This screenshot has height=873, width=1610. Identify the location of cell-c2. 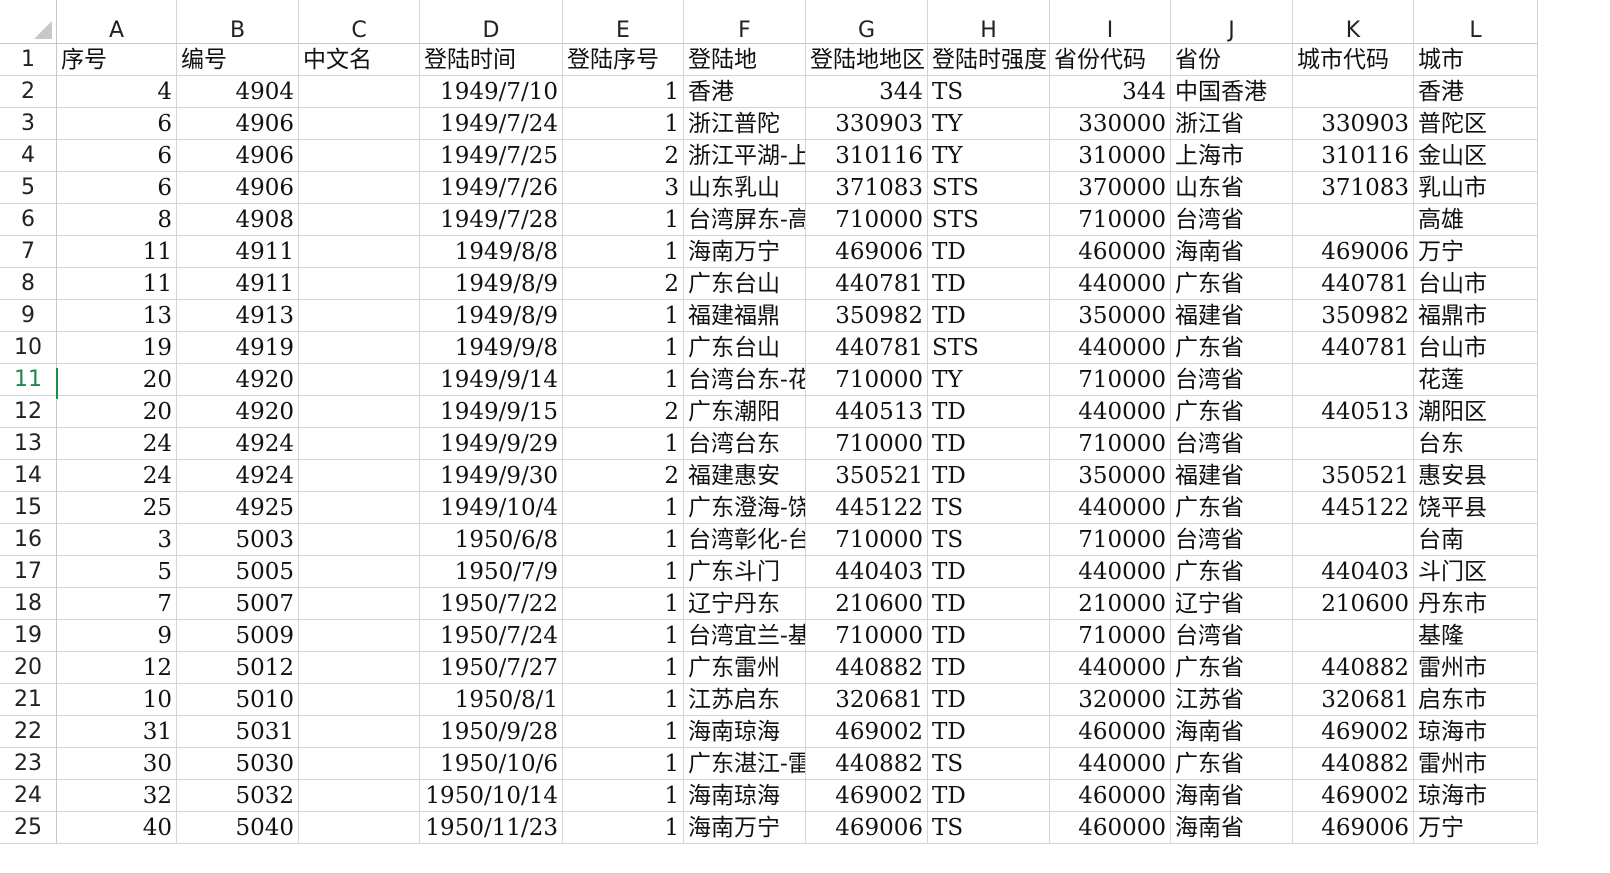
(359, 92).